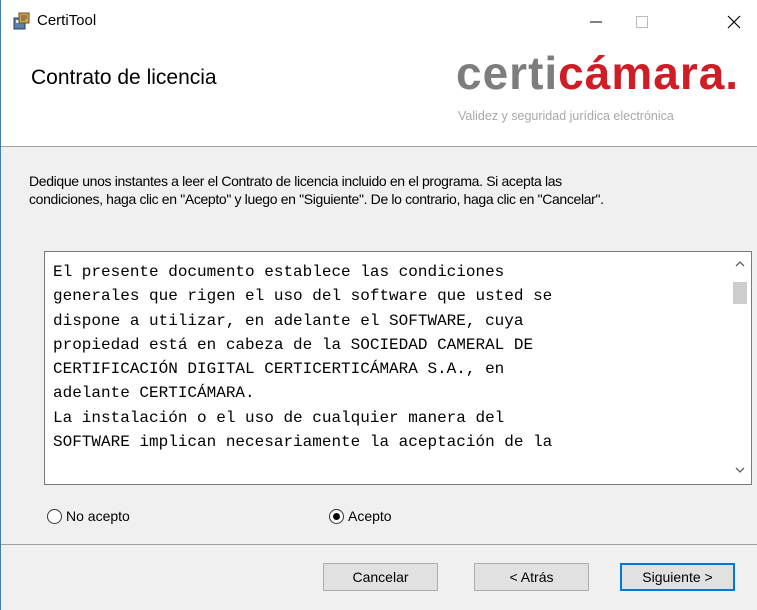  I want to click on minimize-button, so click(596, 22).